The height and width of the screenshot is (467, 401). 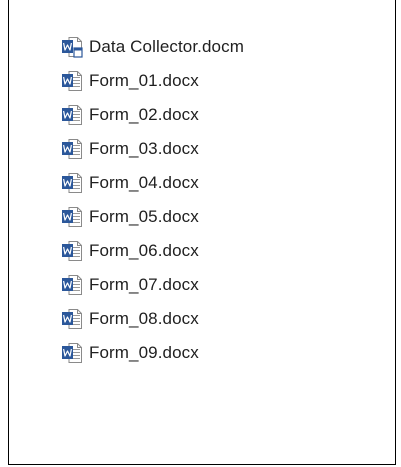 What do you see at coordinates (144, 250) in the screenshot?
I see `file-name: Form_06.docx` at bounding box center [144, 250].